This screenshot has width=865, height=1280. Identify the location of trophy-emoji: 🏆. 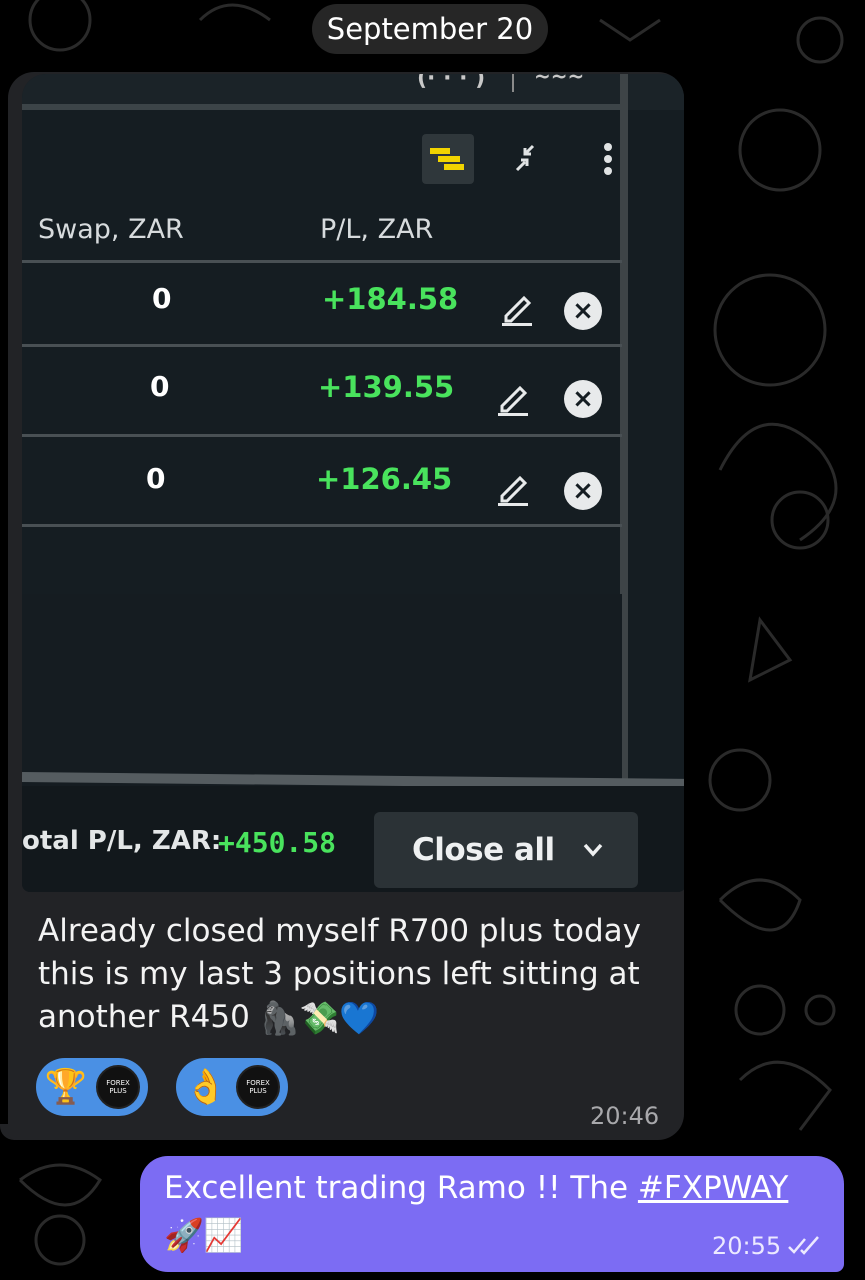
(66, 1087).